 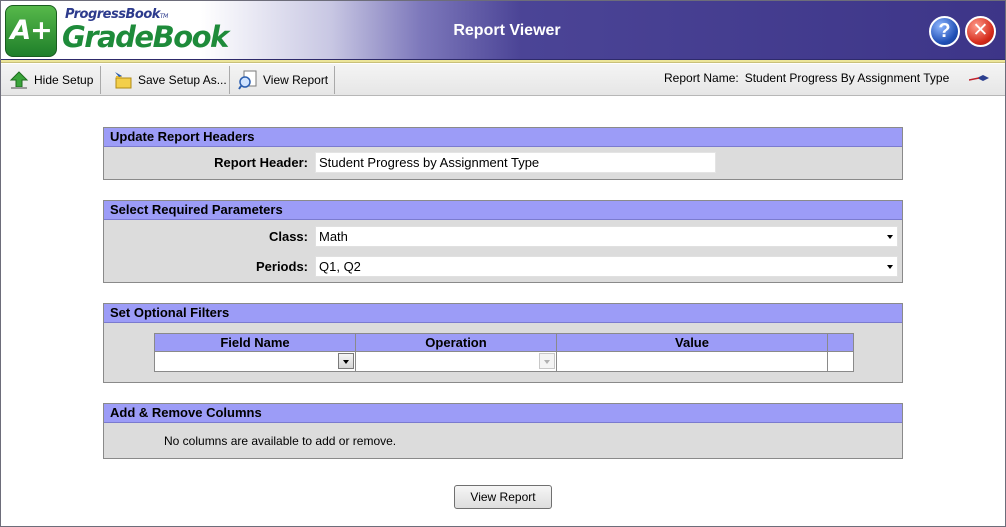 I want to click on green-up-arrow-icon, so click(x=19, y=80).